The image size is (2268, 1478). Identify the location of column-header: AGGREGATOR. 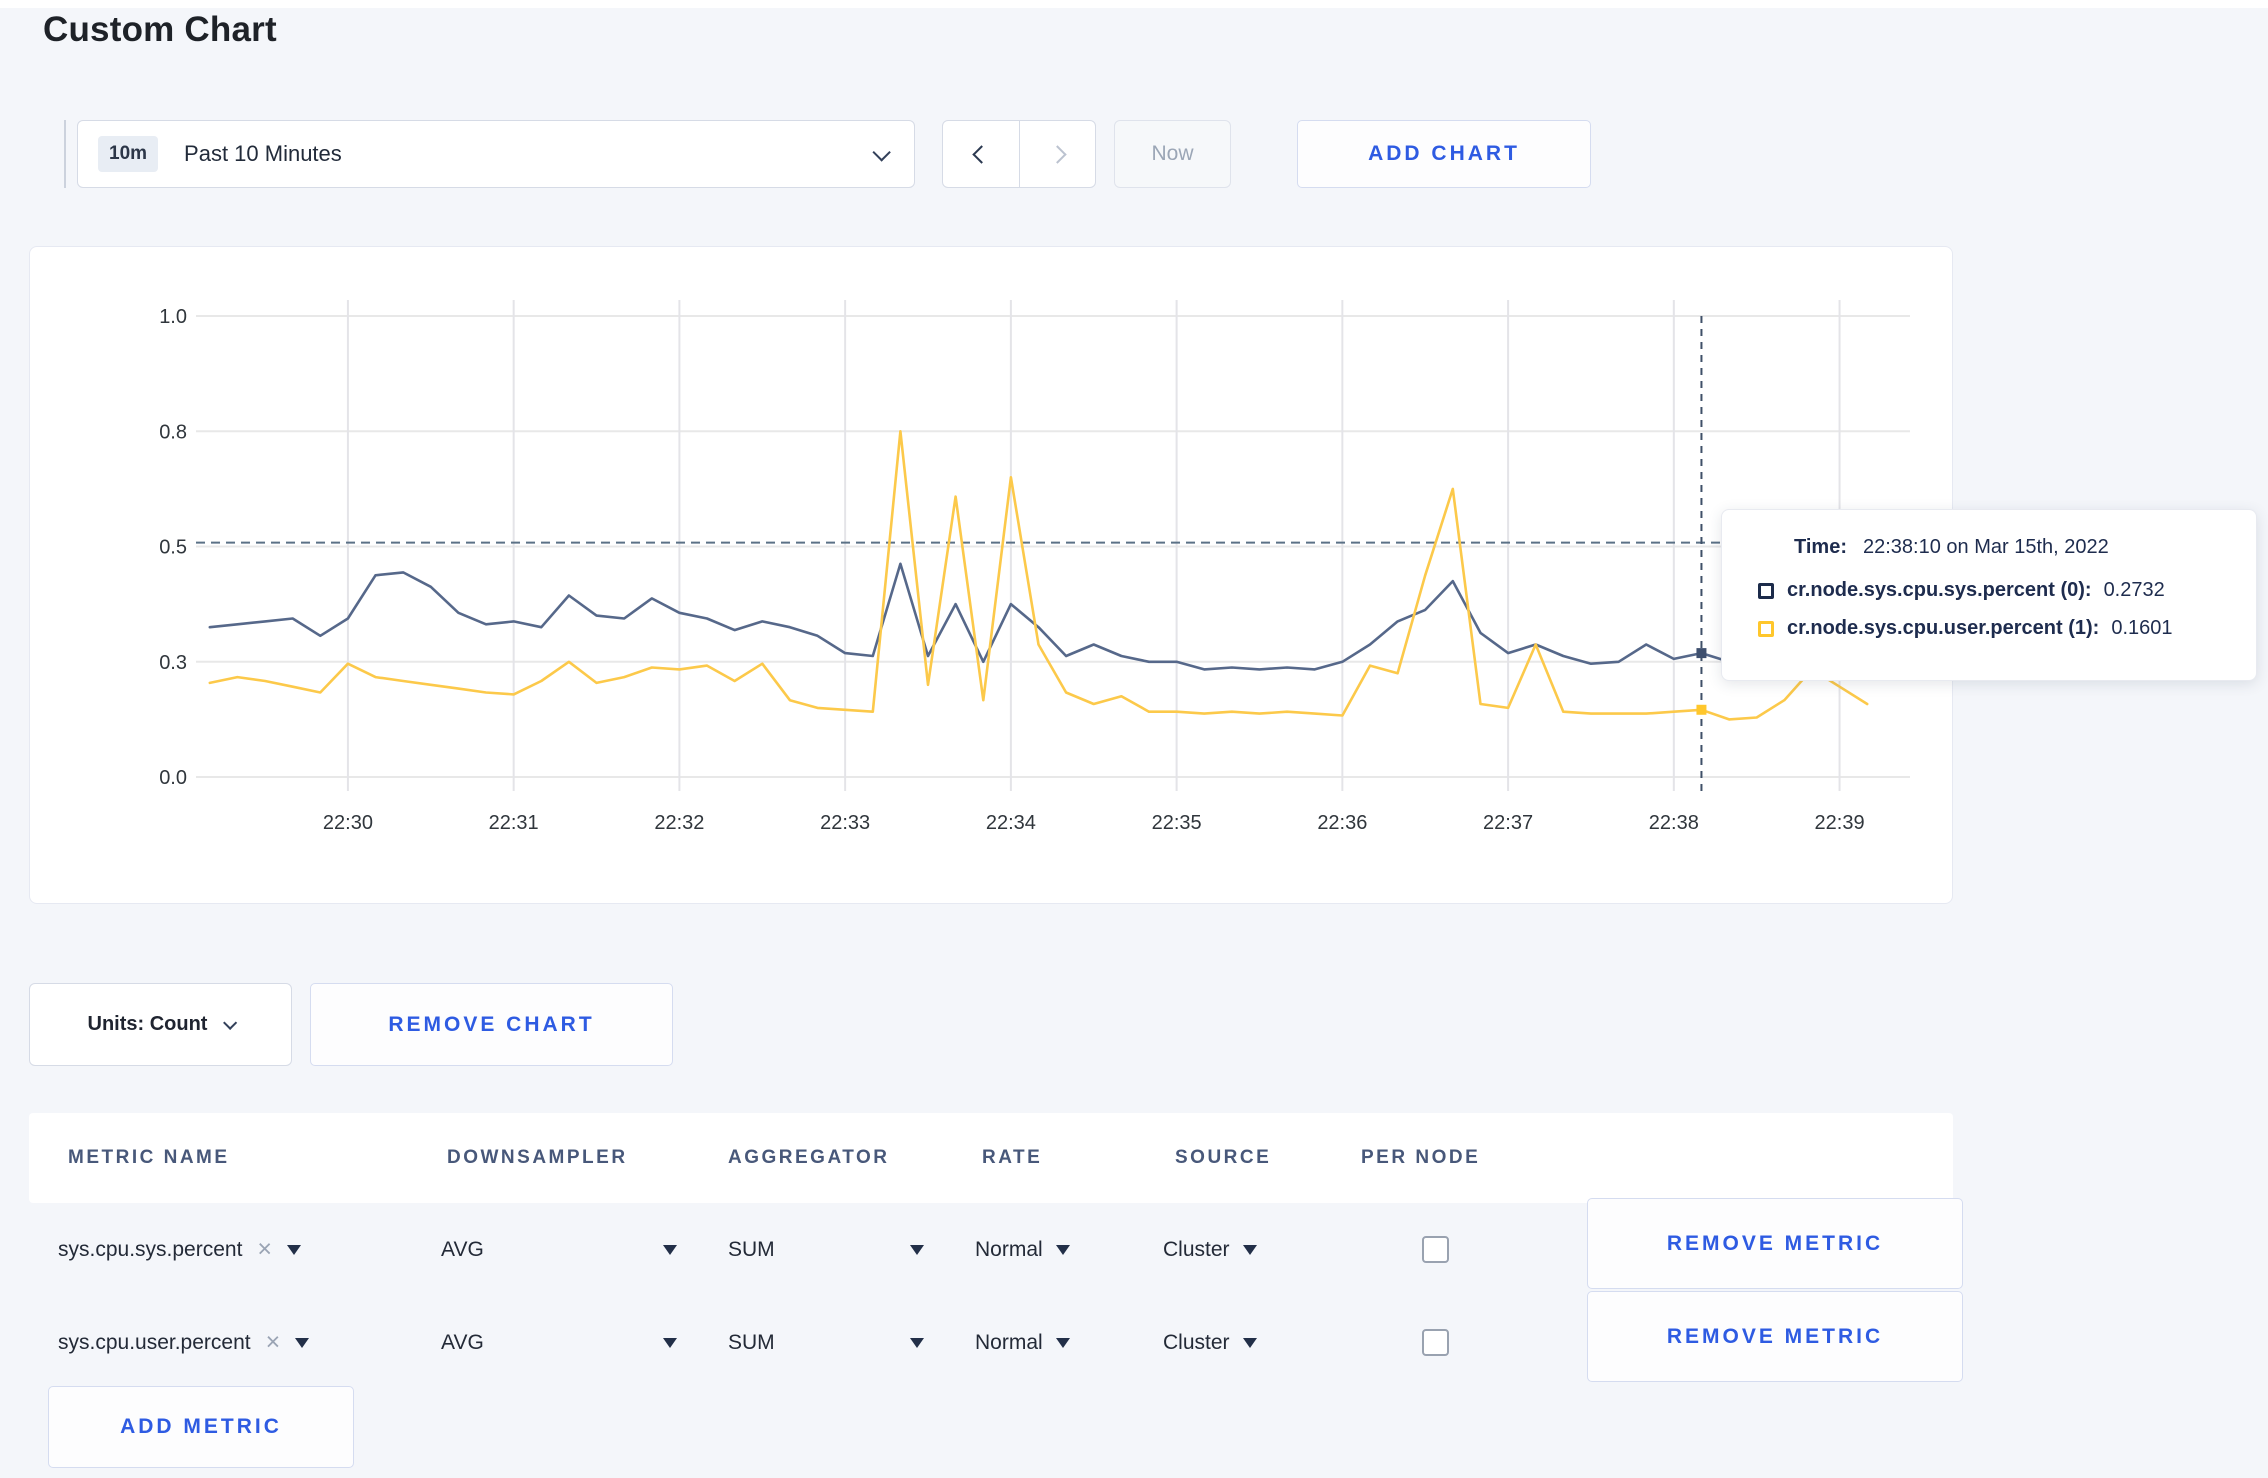
(809, 1157).